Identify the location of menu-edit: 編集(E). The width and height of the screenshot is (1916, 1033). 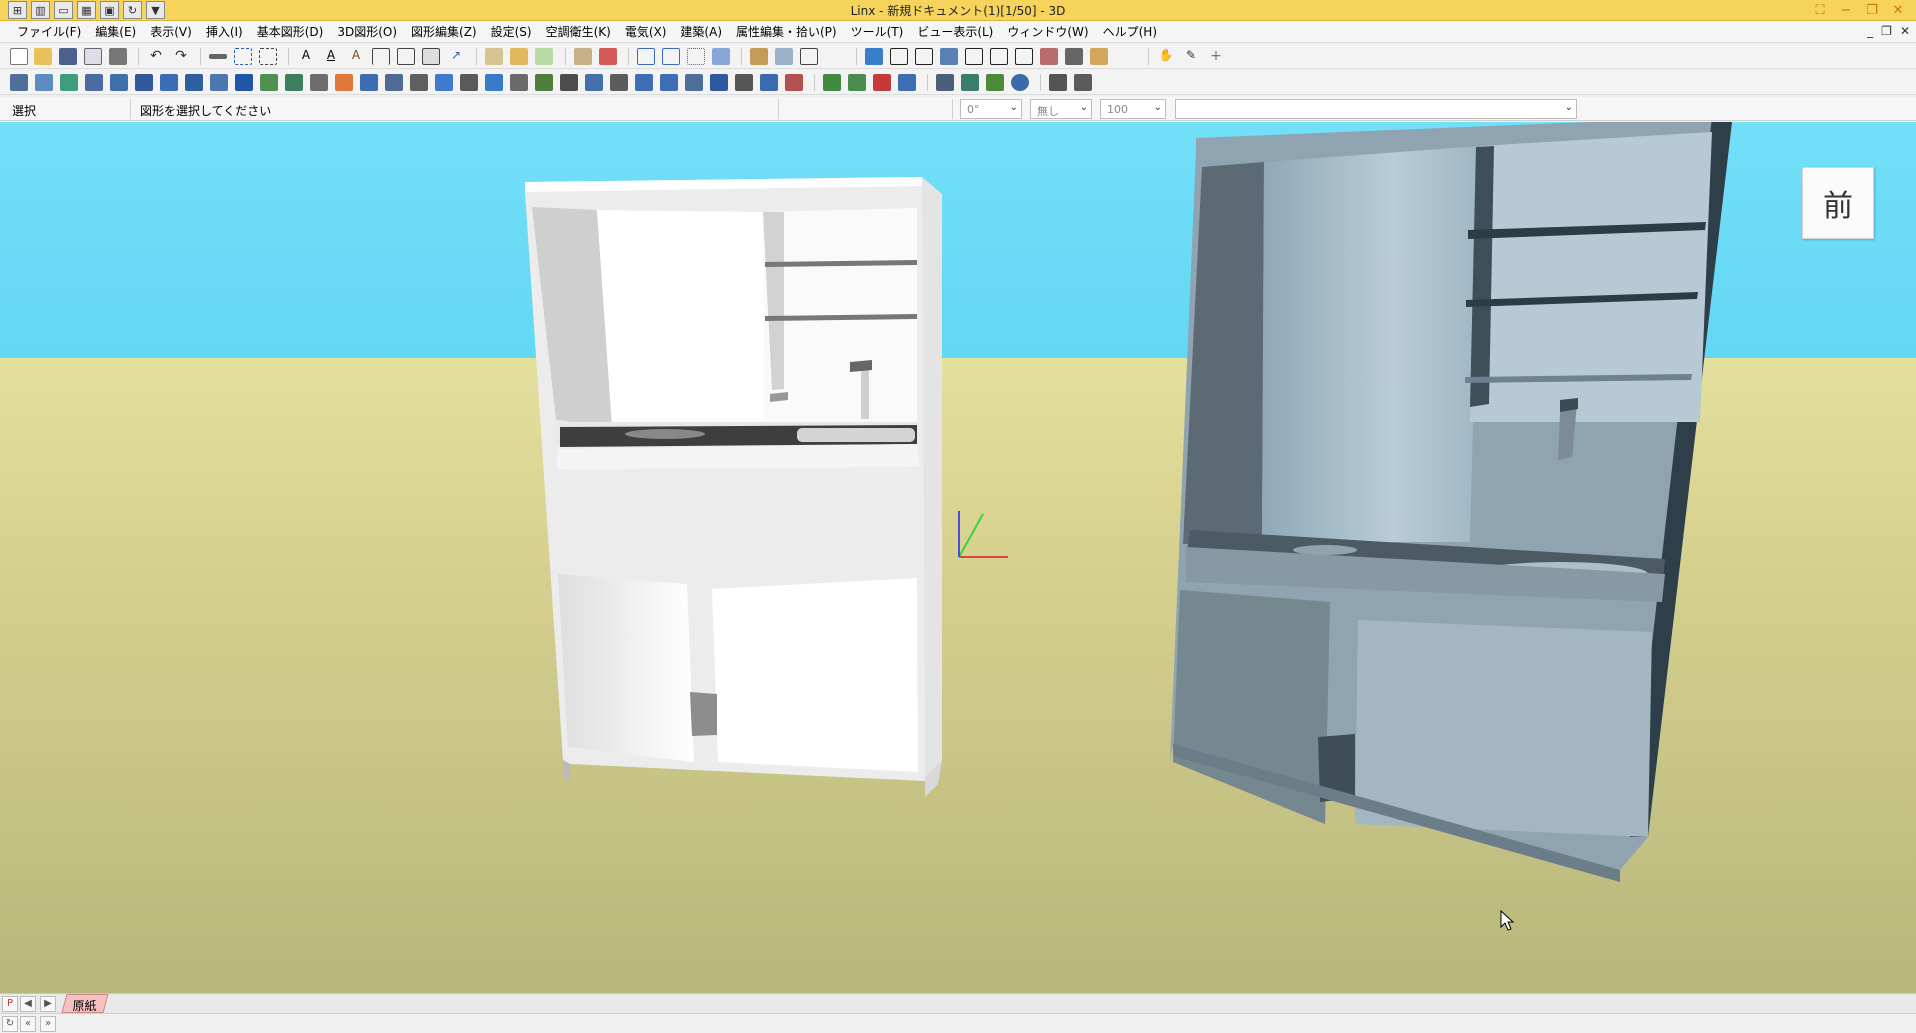
(115, 31).